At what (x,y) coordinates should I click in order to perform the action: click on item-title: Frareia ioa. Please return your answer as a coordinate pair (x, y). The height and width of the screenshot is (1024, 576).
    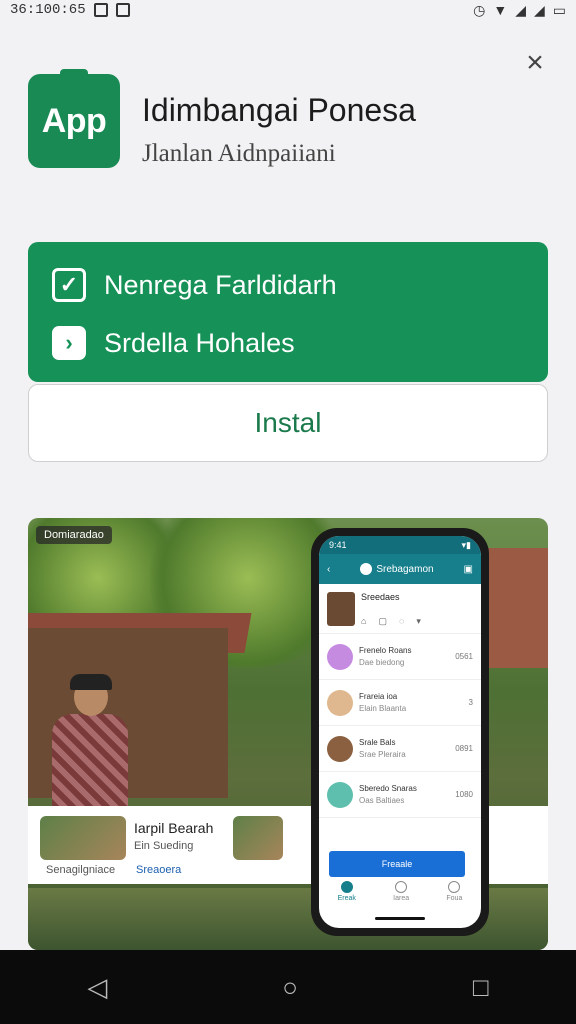
    Looking at the image, I should click on (378, 696).